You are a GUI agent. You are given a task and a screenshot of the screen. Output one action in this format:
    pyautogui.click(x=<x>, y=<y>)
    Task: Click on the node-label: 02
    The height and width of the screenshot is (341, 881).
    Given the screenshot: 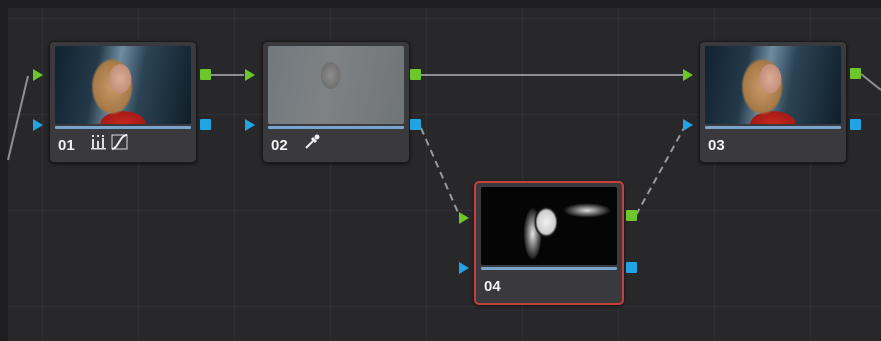 What is the action you would take?
    pyautogui.click(x=279, y=145)
    